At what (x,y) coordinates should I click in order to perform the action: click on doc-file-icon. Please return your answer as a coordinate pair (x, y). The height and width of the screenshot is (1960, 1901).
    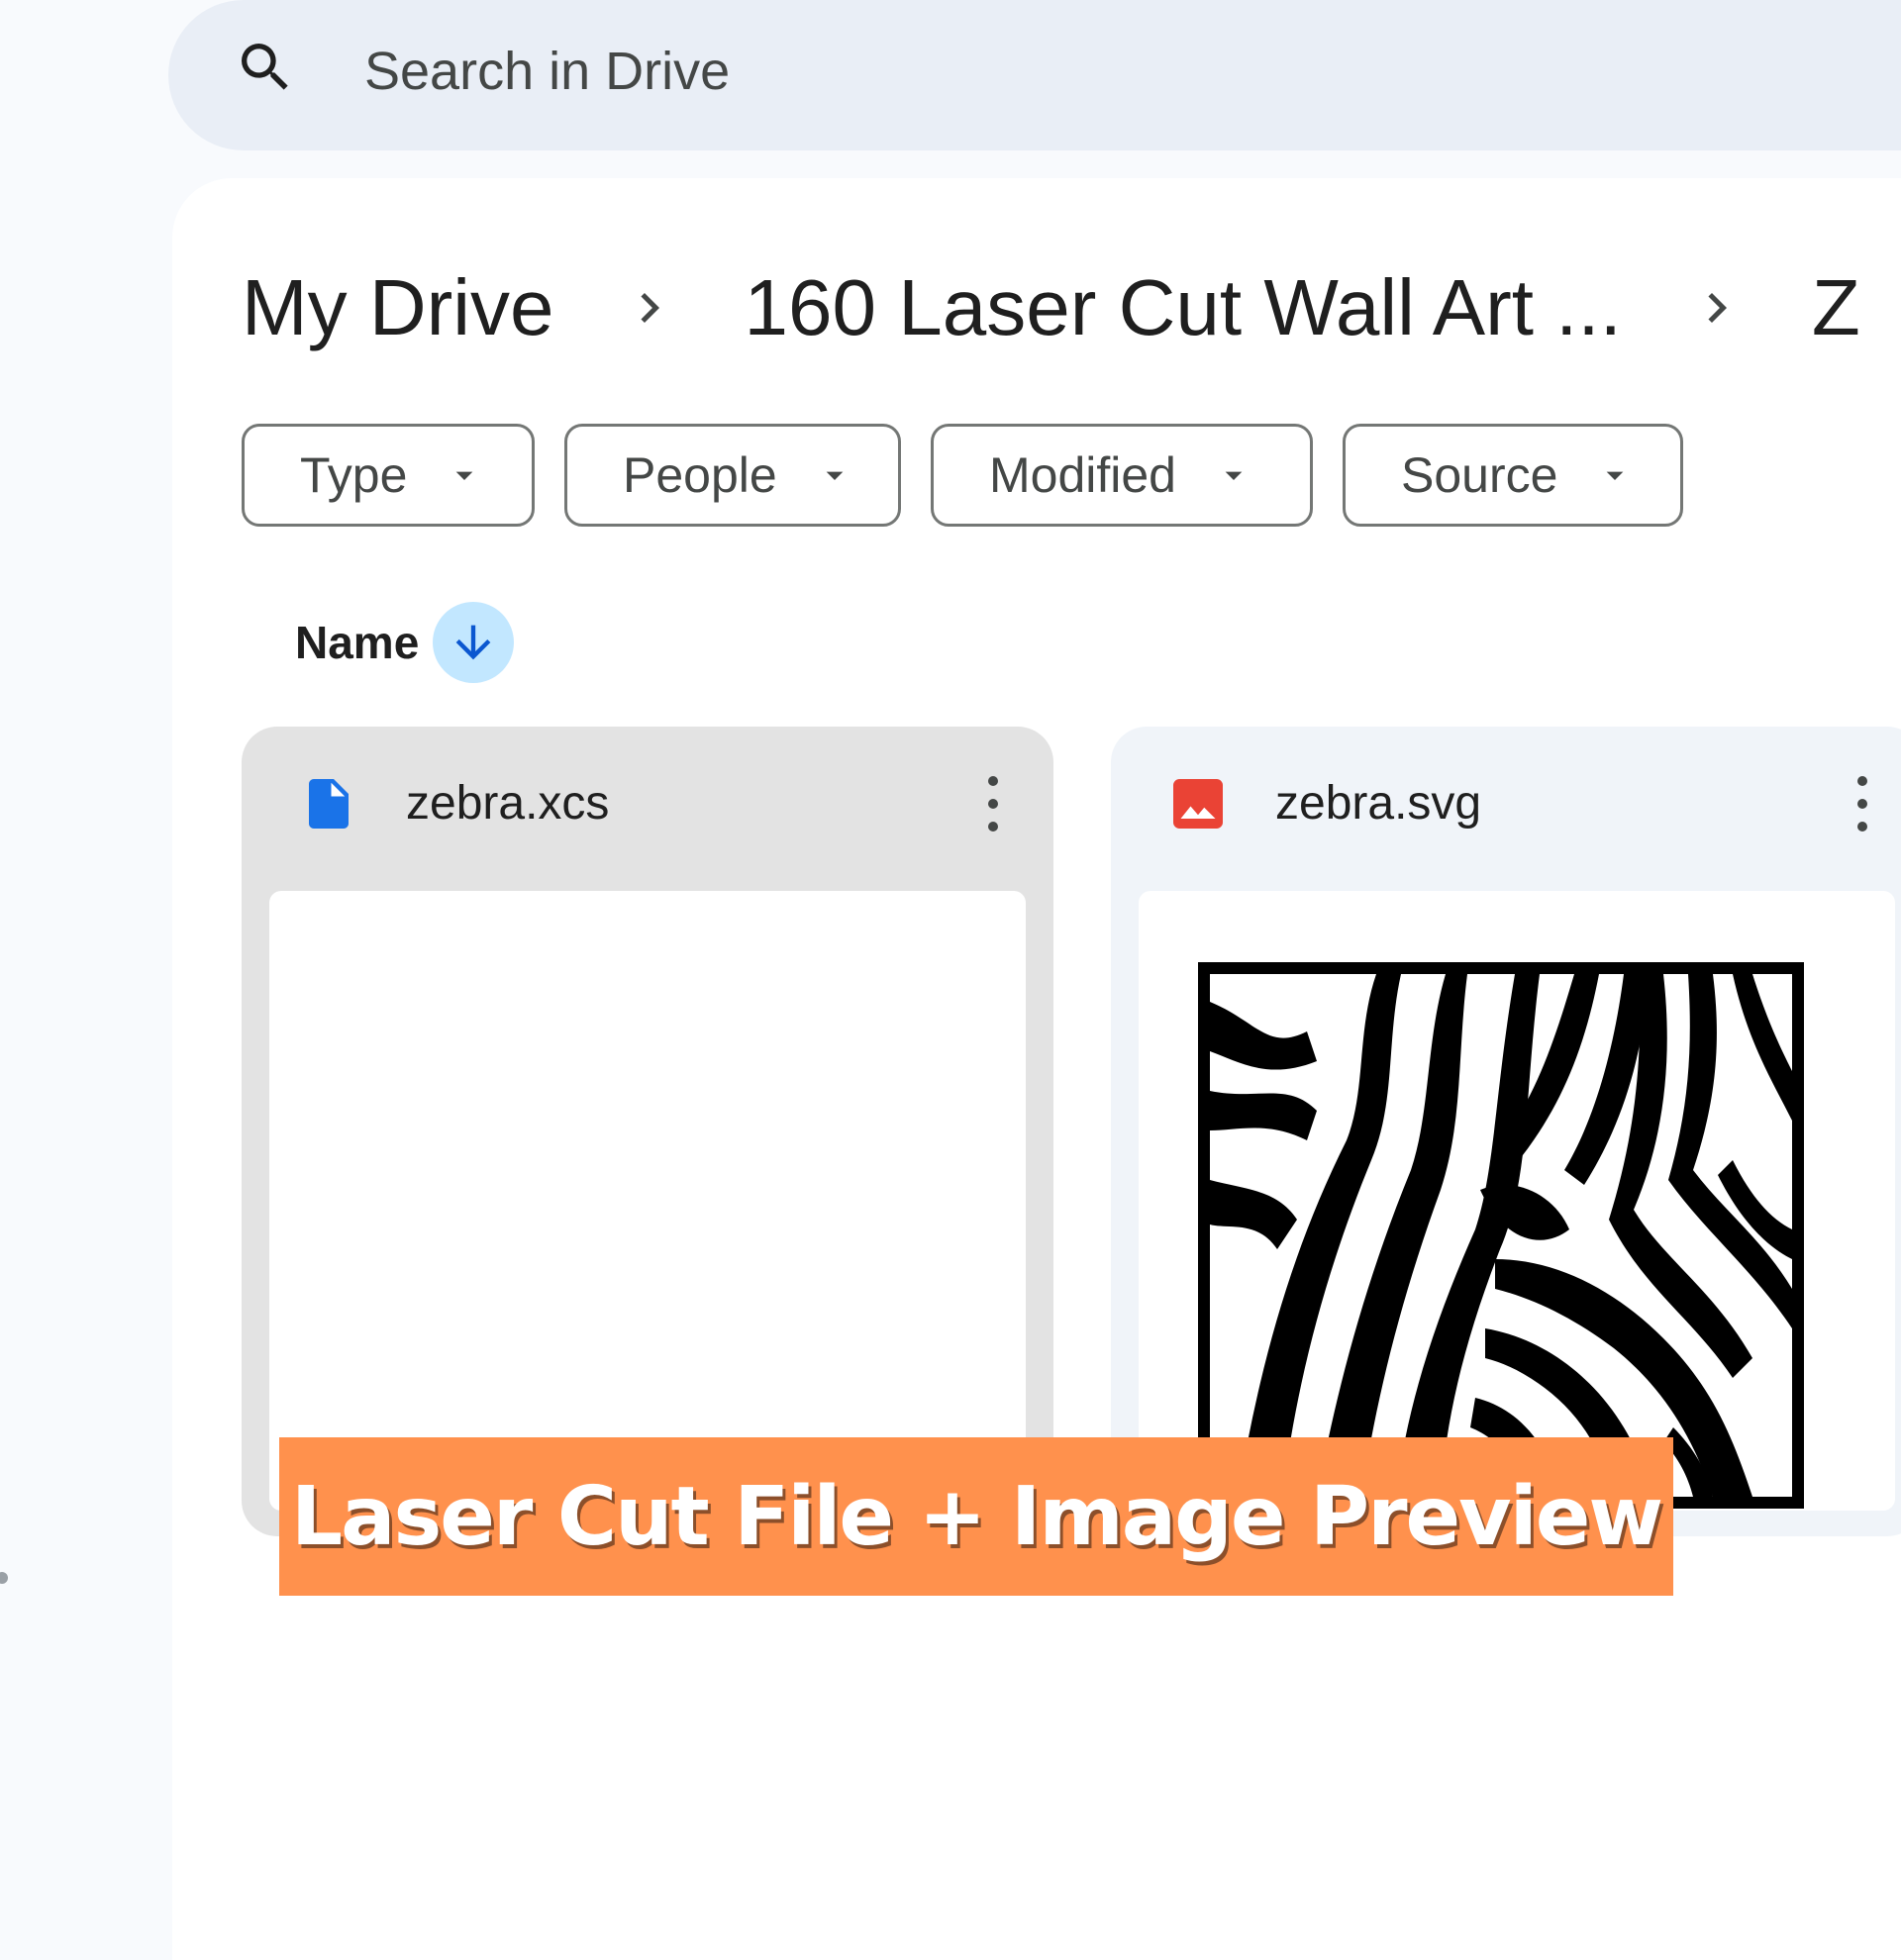
    Looking at the image, I should click on (328, 803).